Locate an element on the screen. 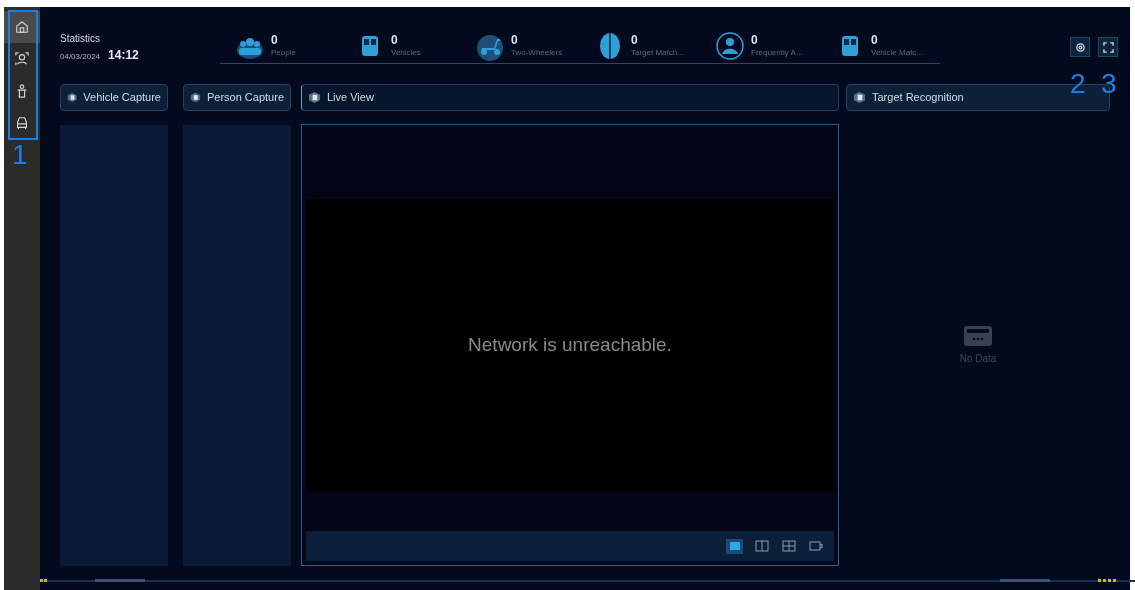 This screenshot has width=1135, height=590. empty-inbox-icon is located at coordinates (978, 336).